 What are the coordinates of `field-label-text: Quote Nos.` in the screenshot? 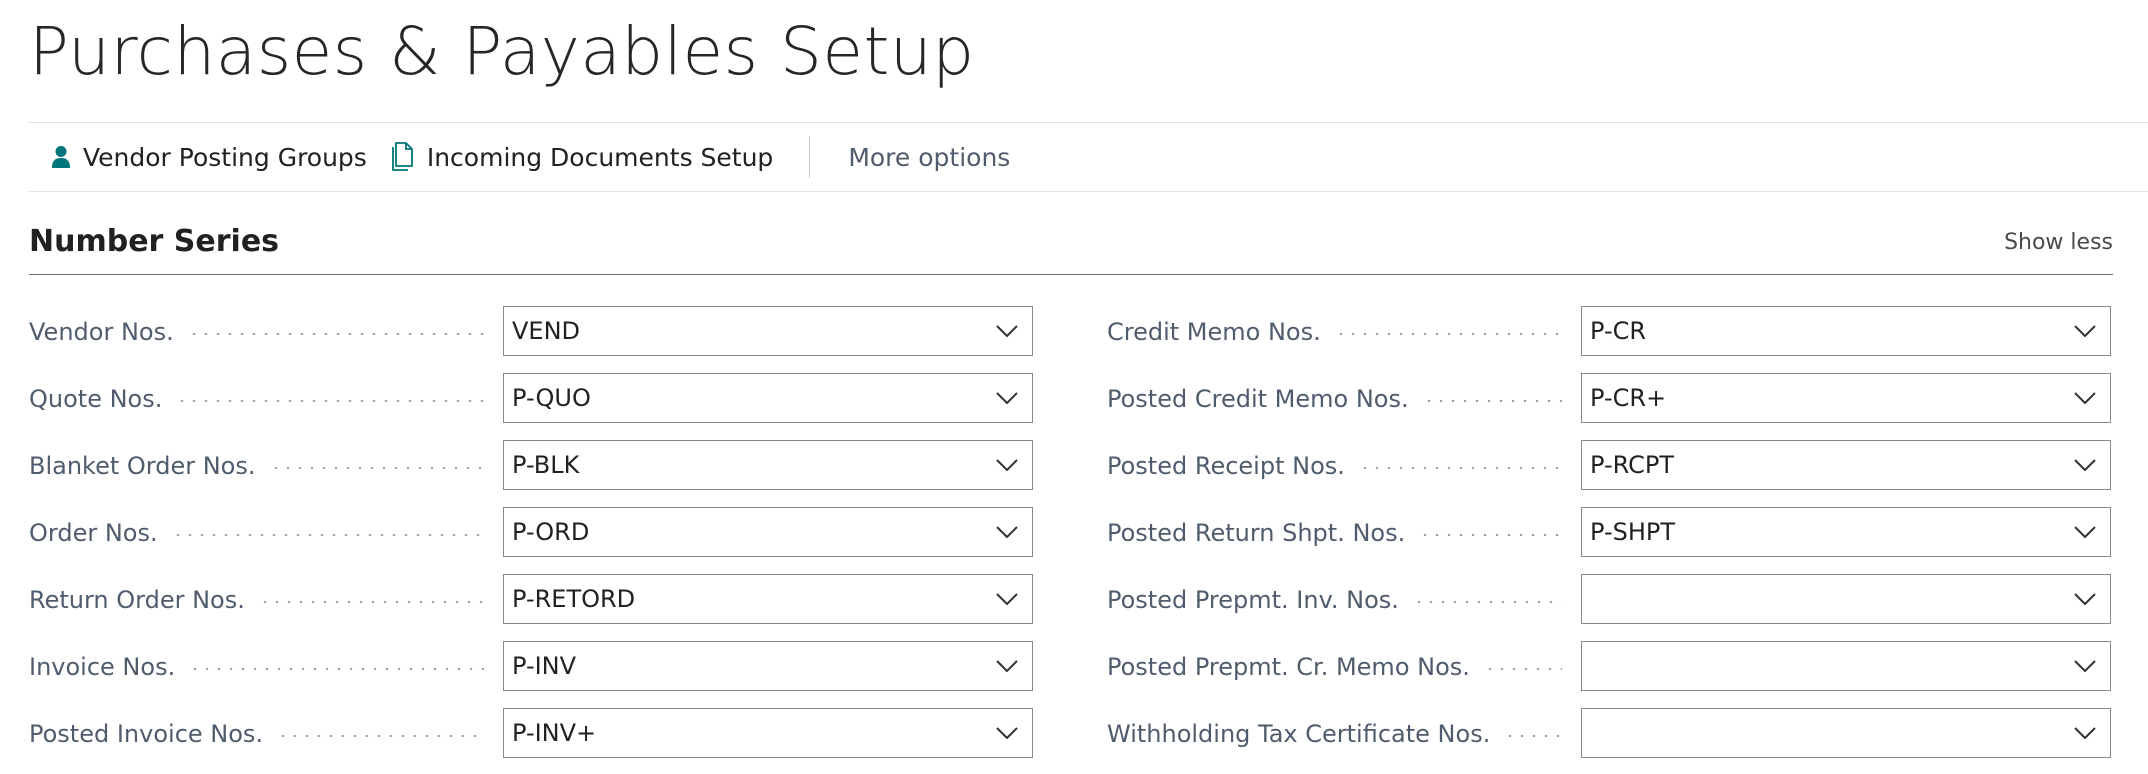 It's located at (96, 399).